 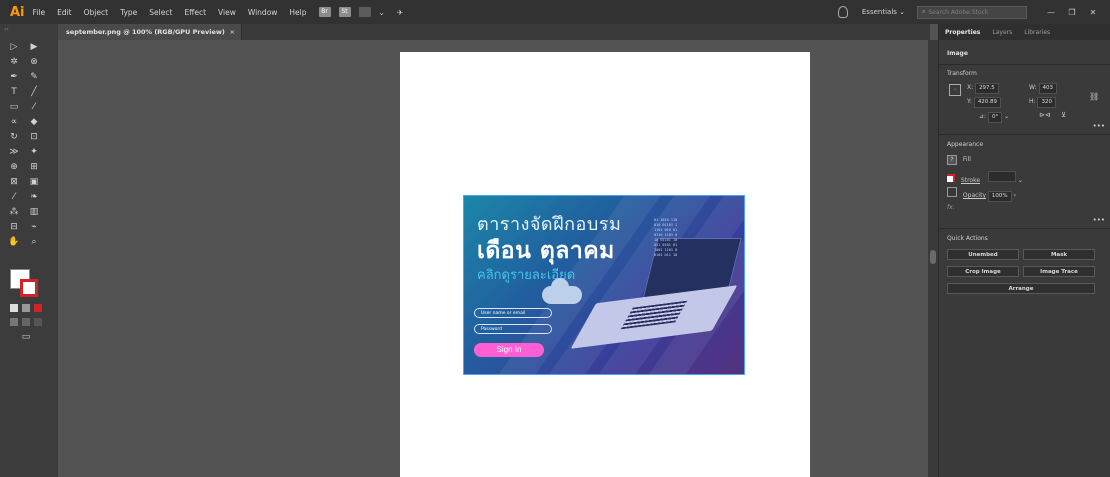 I want to click on close-button: ✕, so click(x=1093, y=12).